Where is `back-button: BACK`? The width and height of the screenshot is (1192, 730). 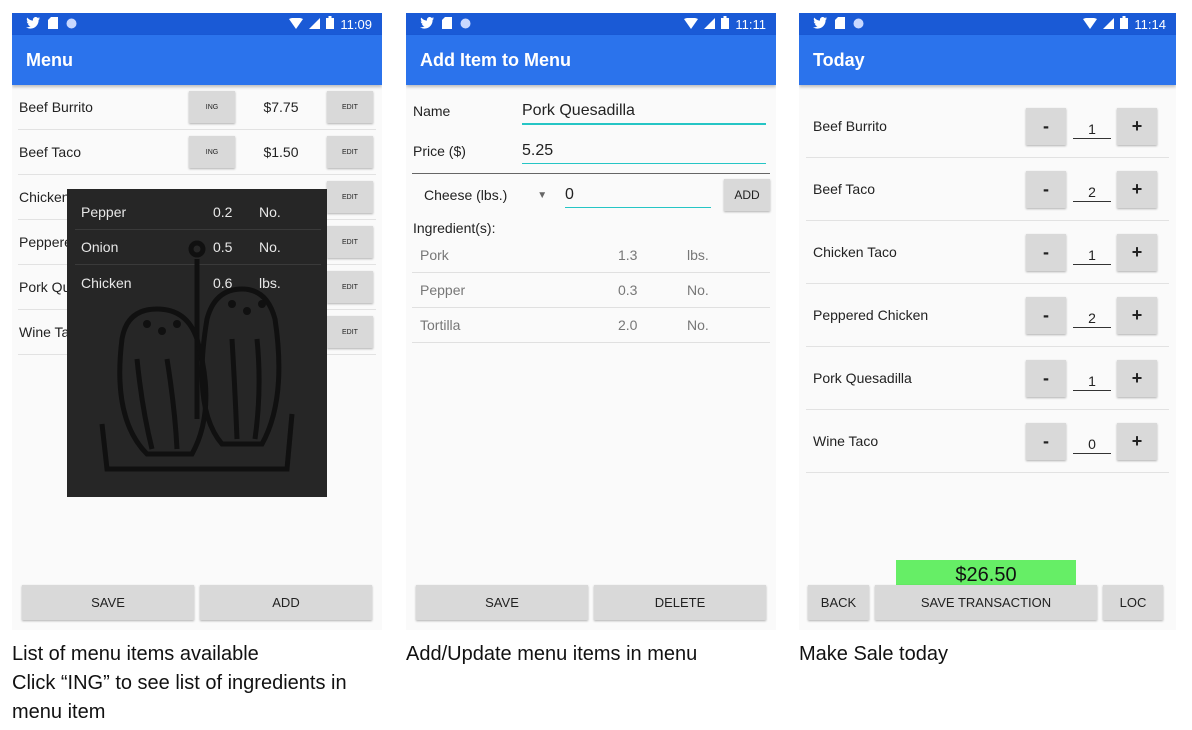 back-button: BACK is located at coordinates (838, 602).